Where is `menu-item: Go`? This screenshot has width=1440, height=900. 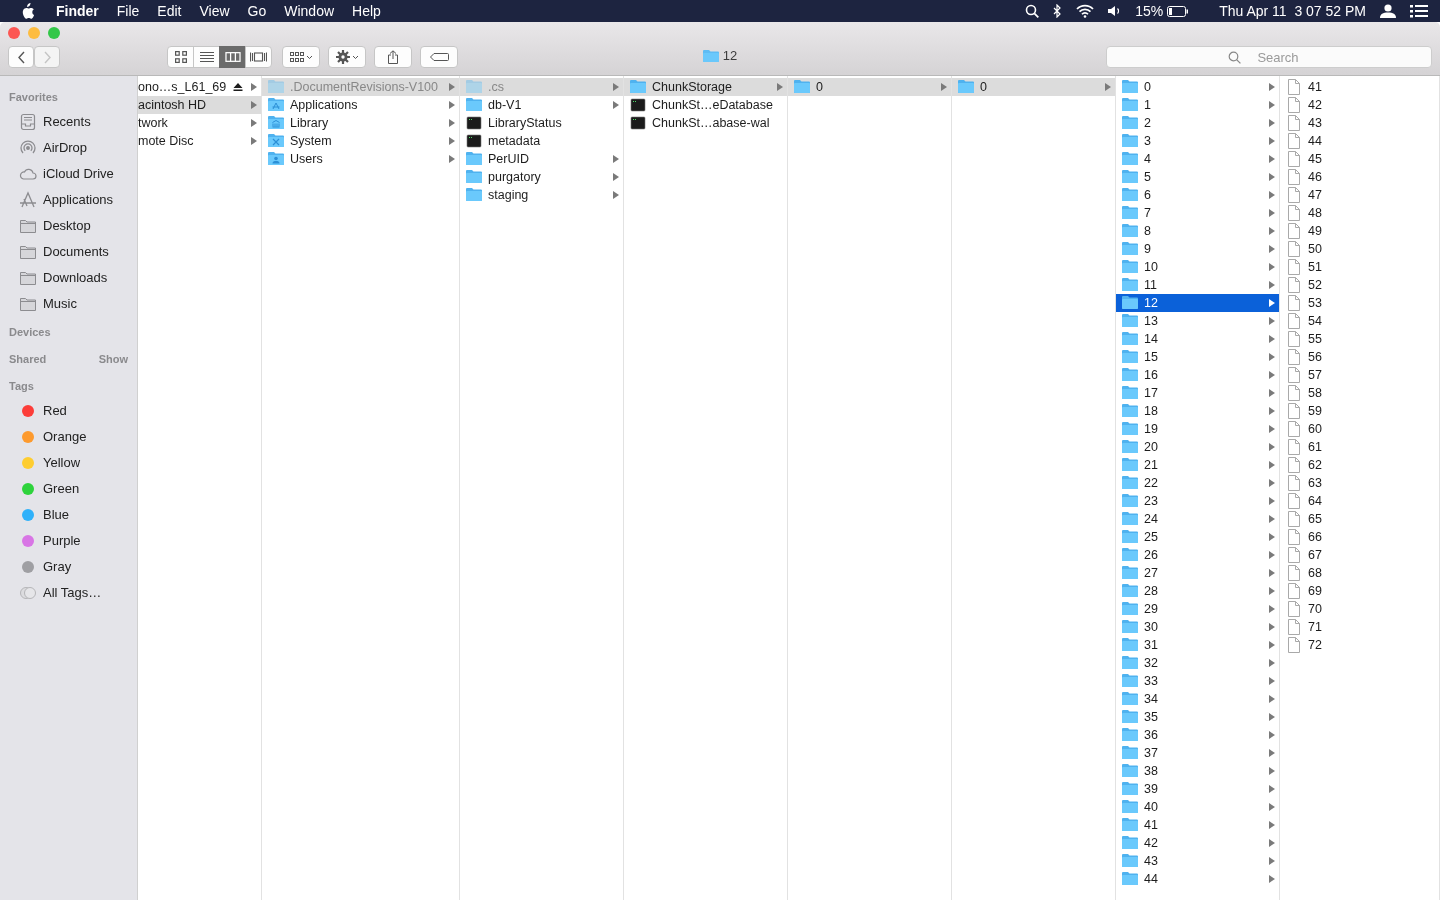 menu-item: Go is located at coordinates (257, 11).